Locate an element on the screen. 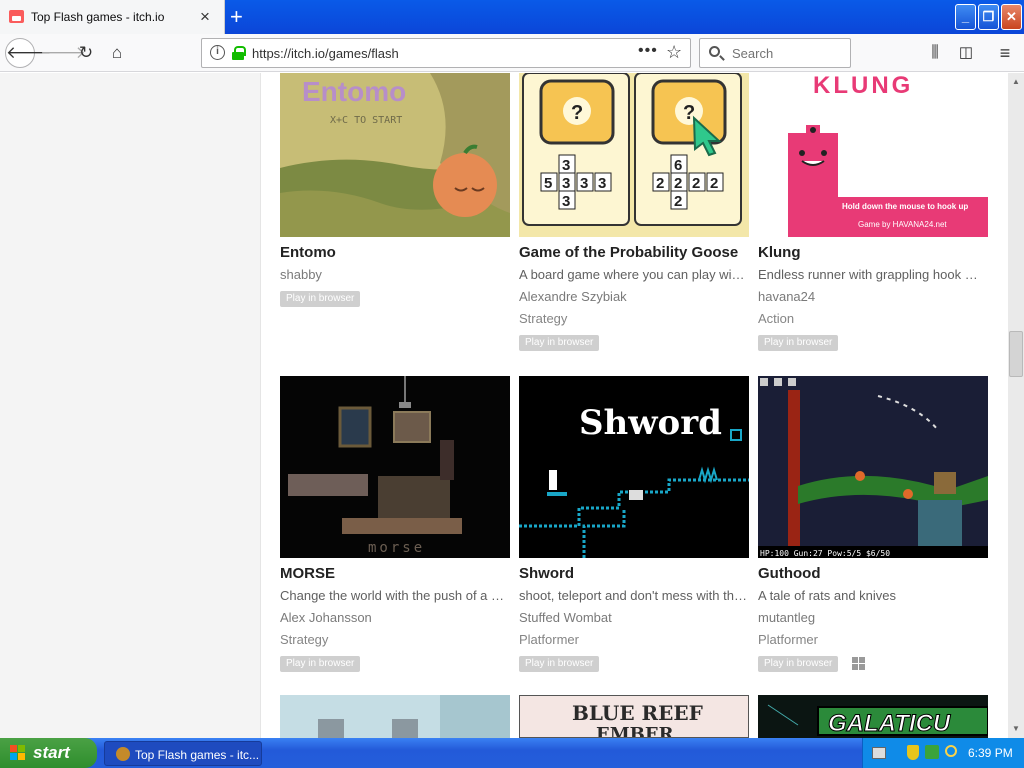 This screenshot has height=768, width=1024. new-tab-button: + is located at coordinates (236, 17).